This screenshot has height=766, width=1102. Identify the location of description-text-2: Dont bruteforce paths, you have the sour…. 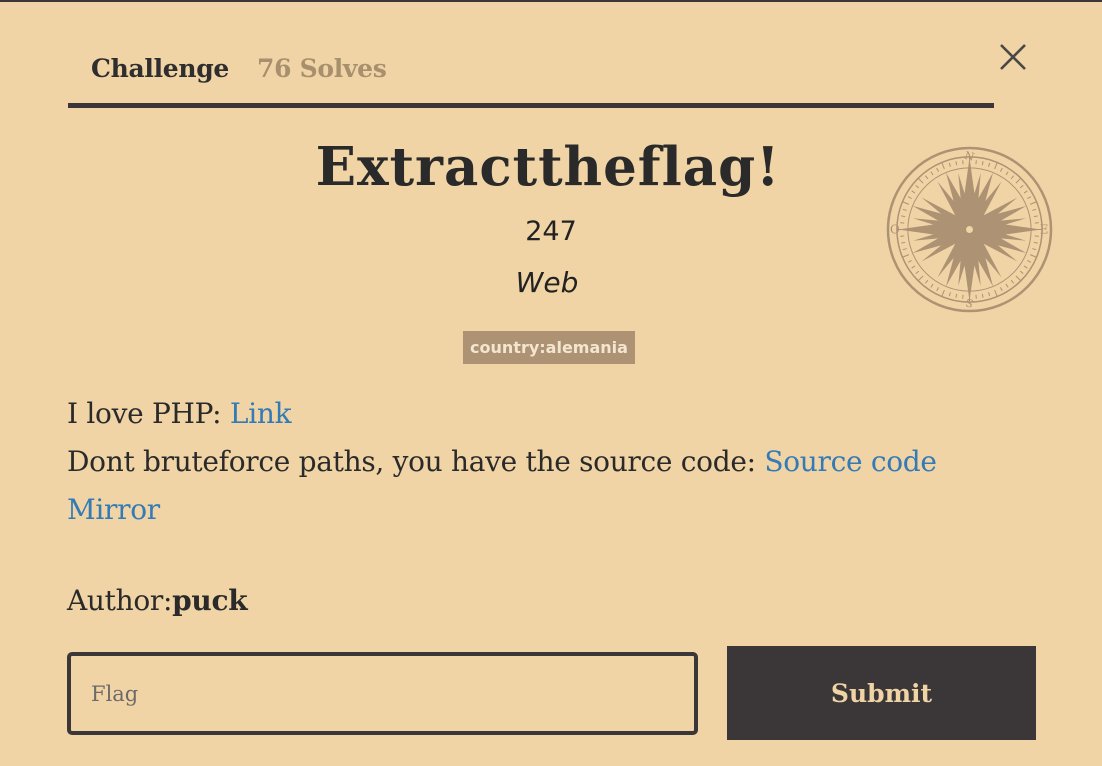
(416, 461).